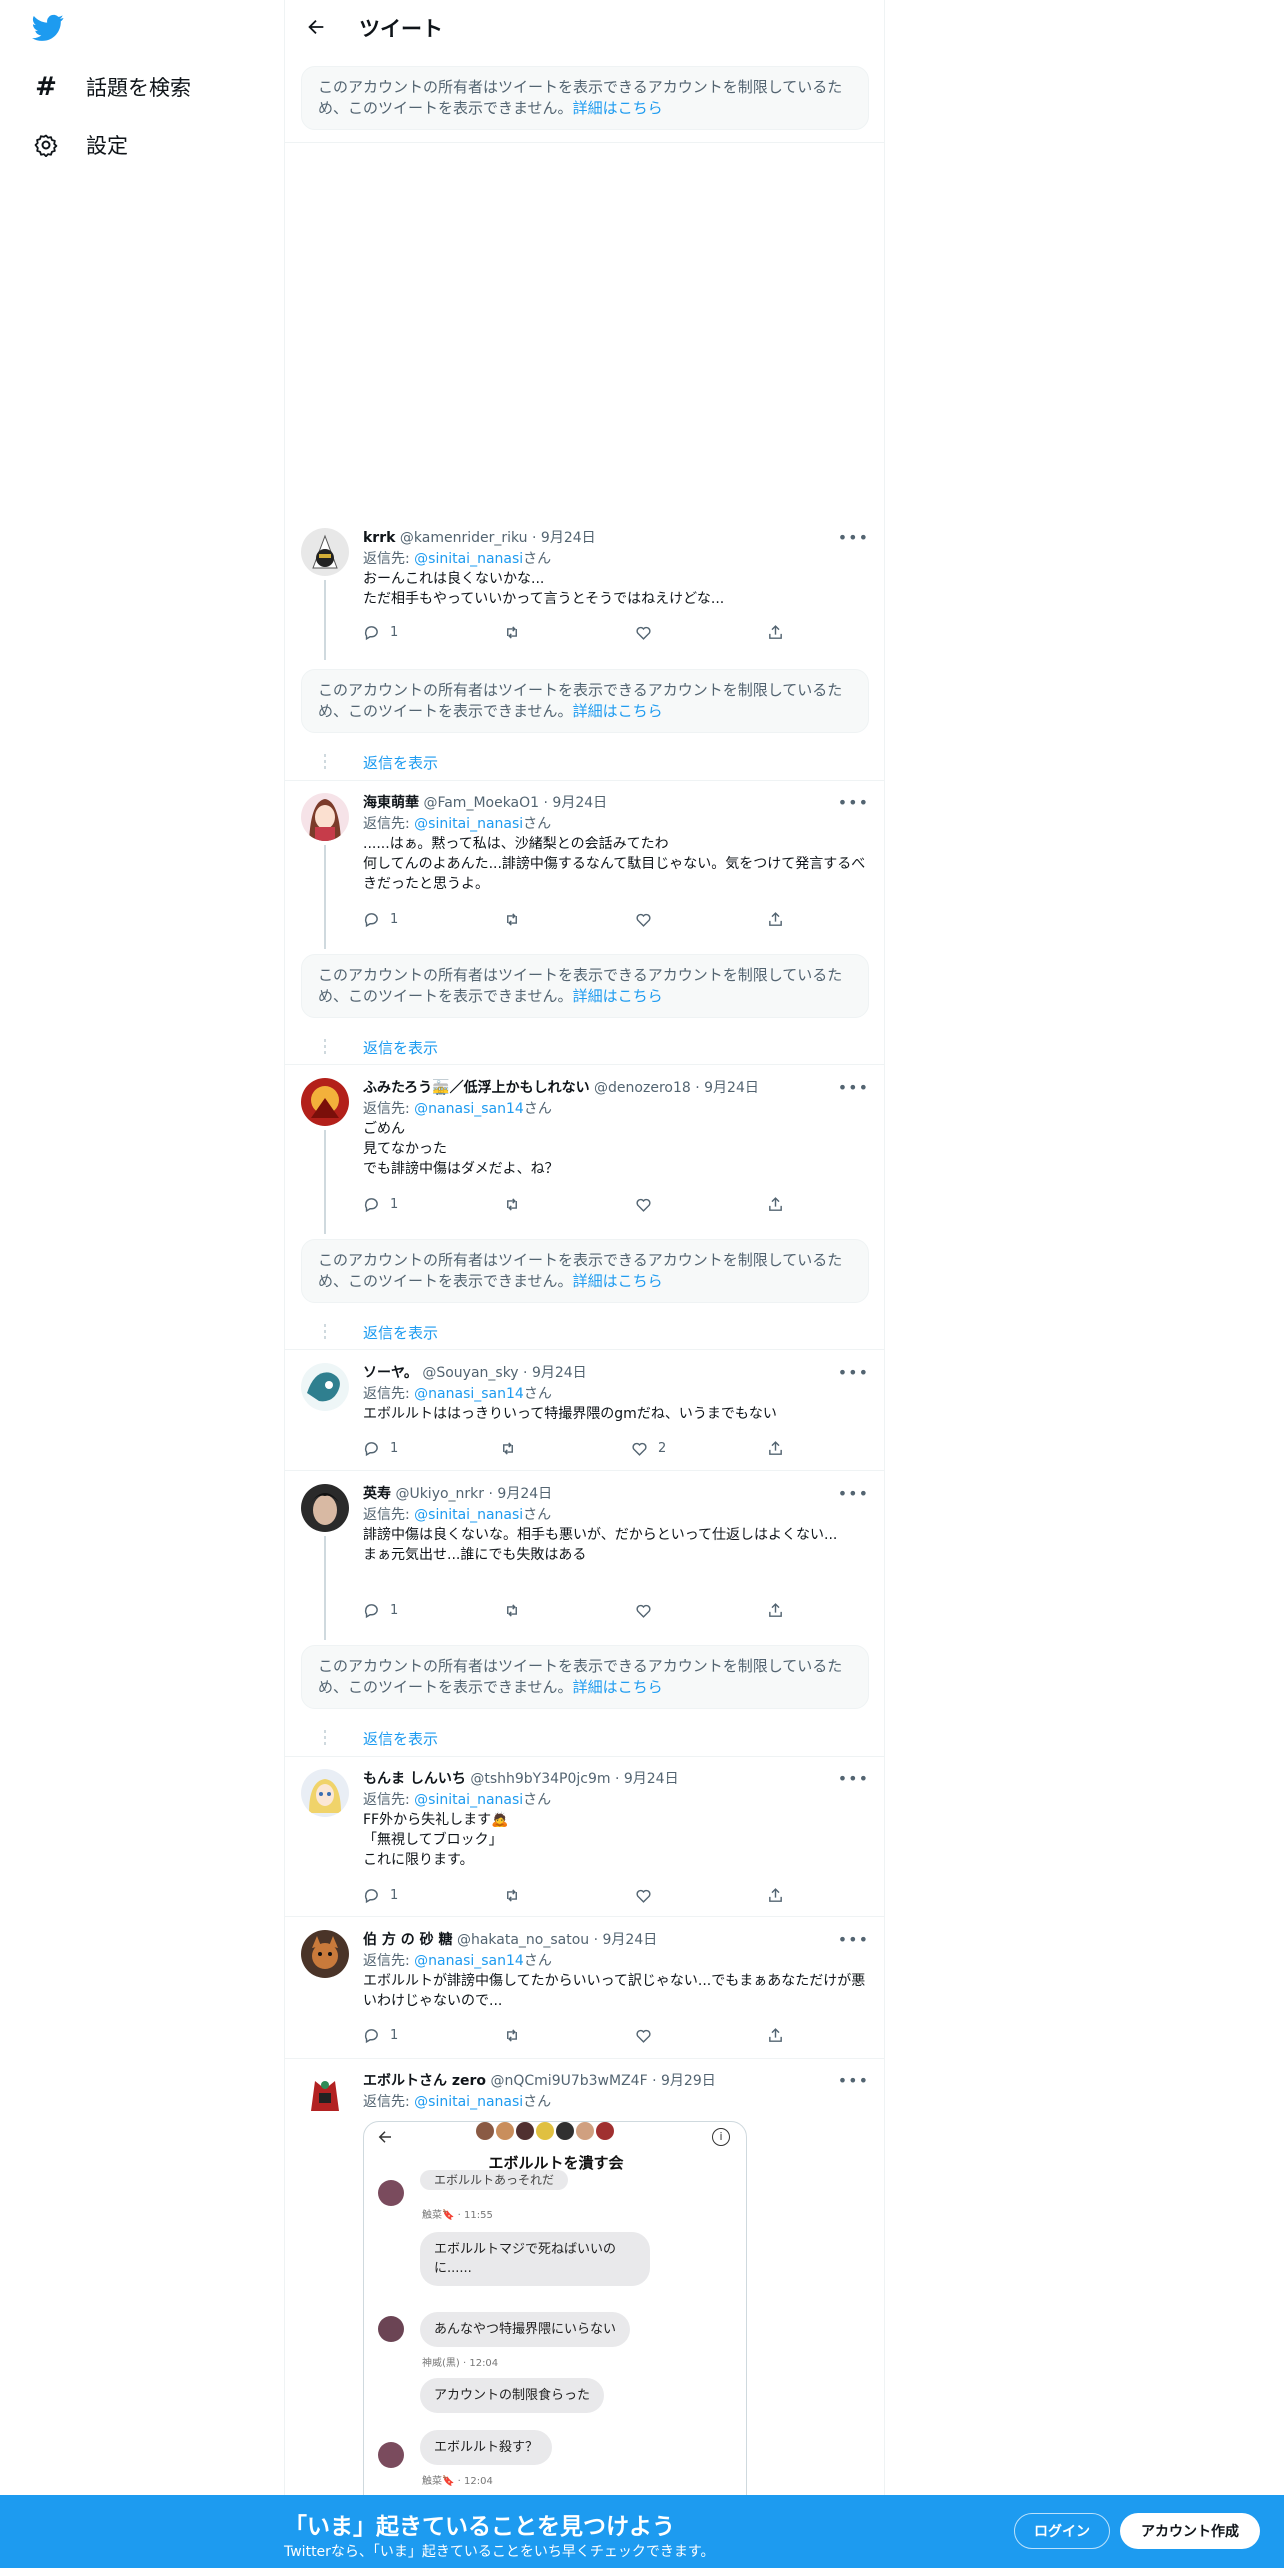  What do you see at coordinates (379, 538) in the screenshot?
I see `display-name: krrk` at bounding box center [379, 538].